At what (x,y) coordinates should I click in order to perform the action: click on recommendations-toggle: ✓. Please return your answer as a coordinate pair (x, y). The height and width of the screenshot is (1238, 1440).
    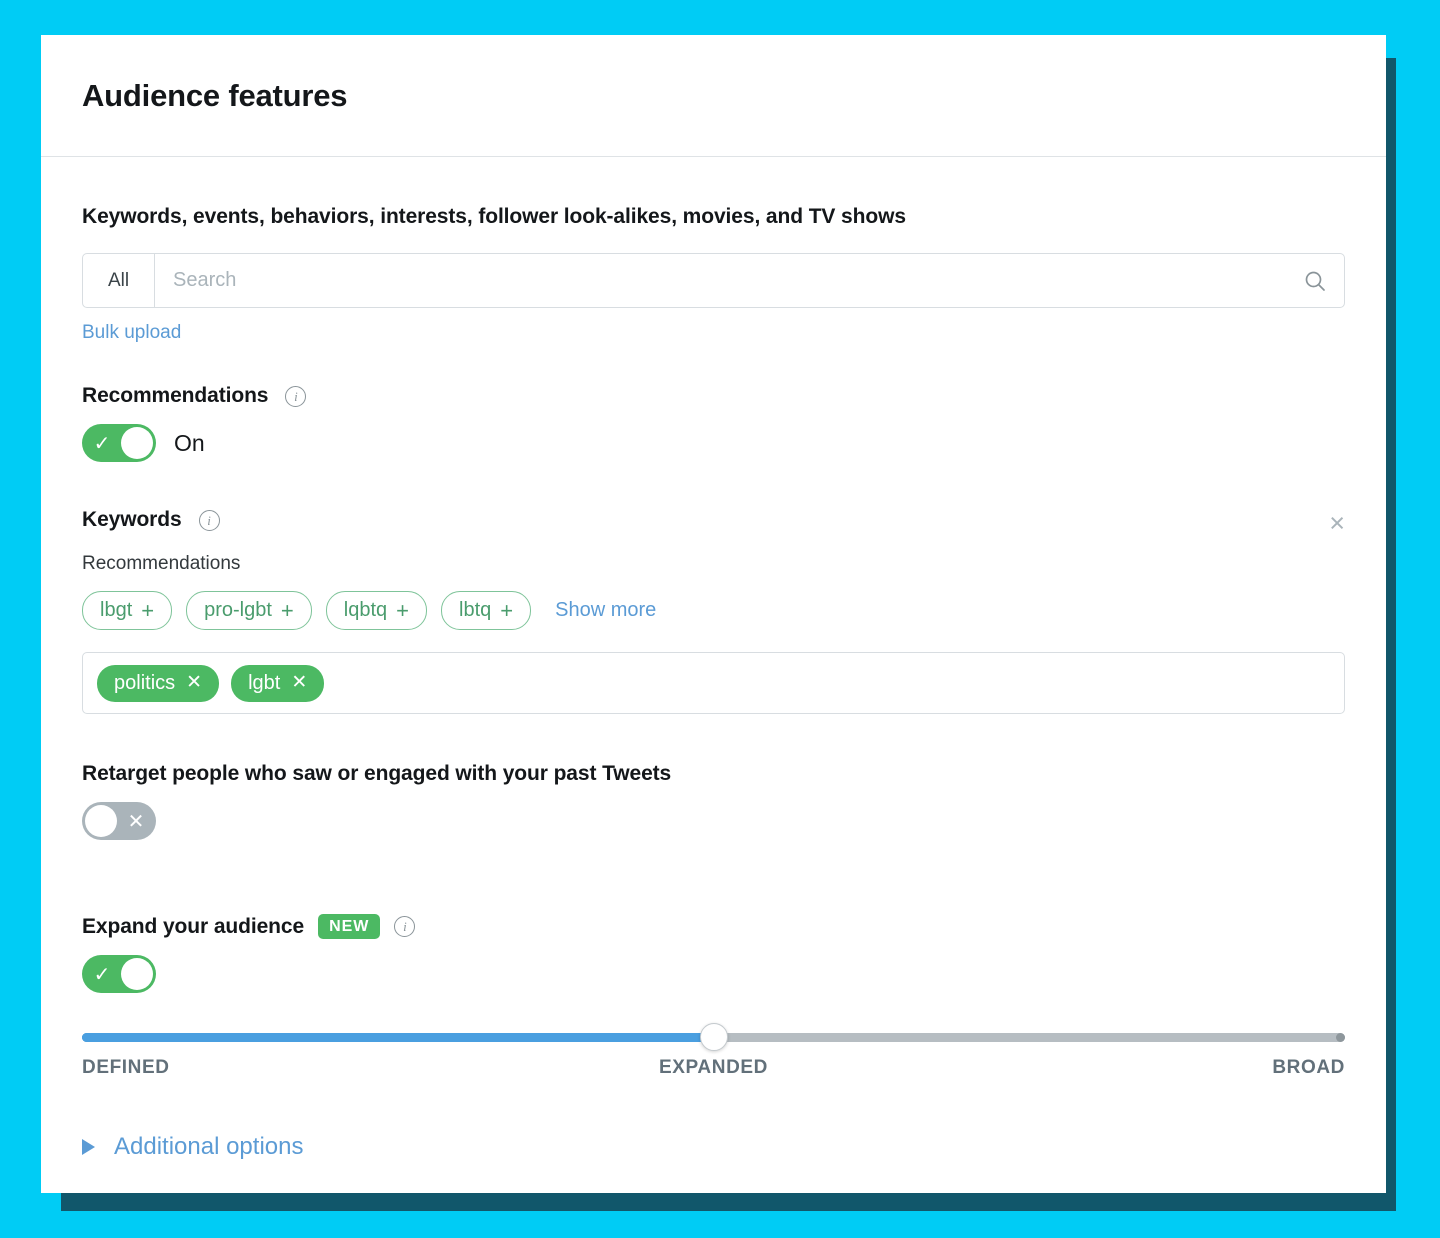
    Looking at the image, I should click on (119, 443).